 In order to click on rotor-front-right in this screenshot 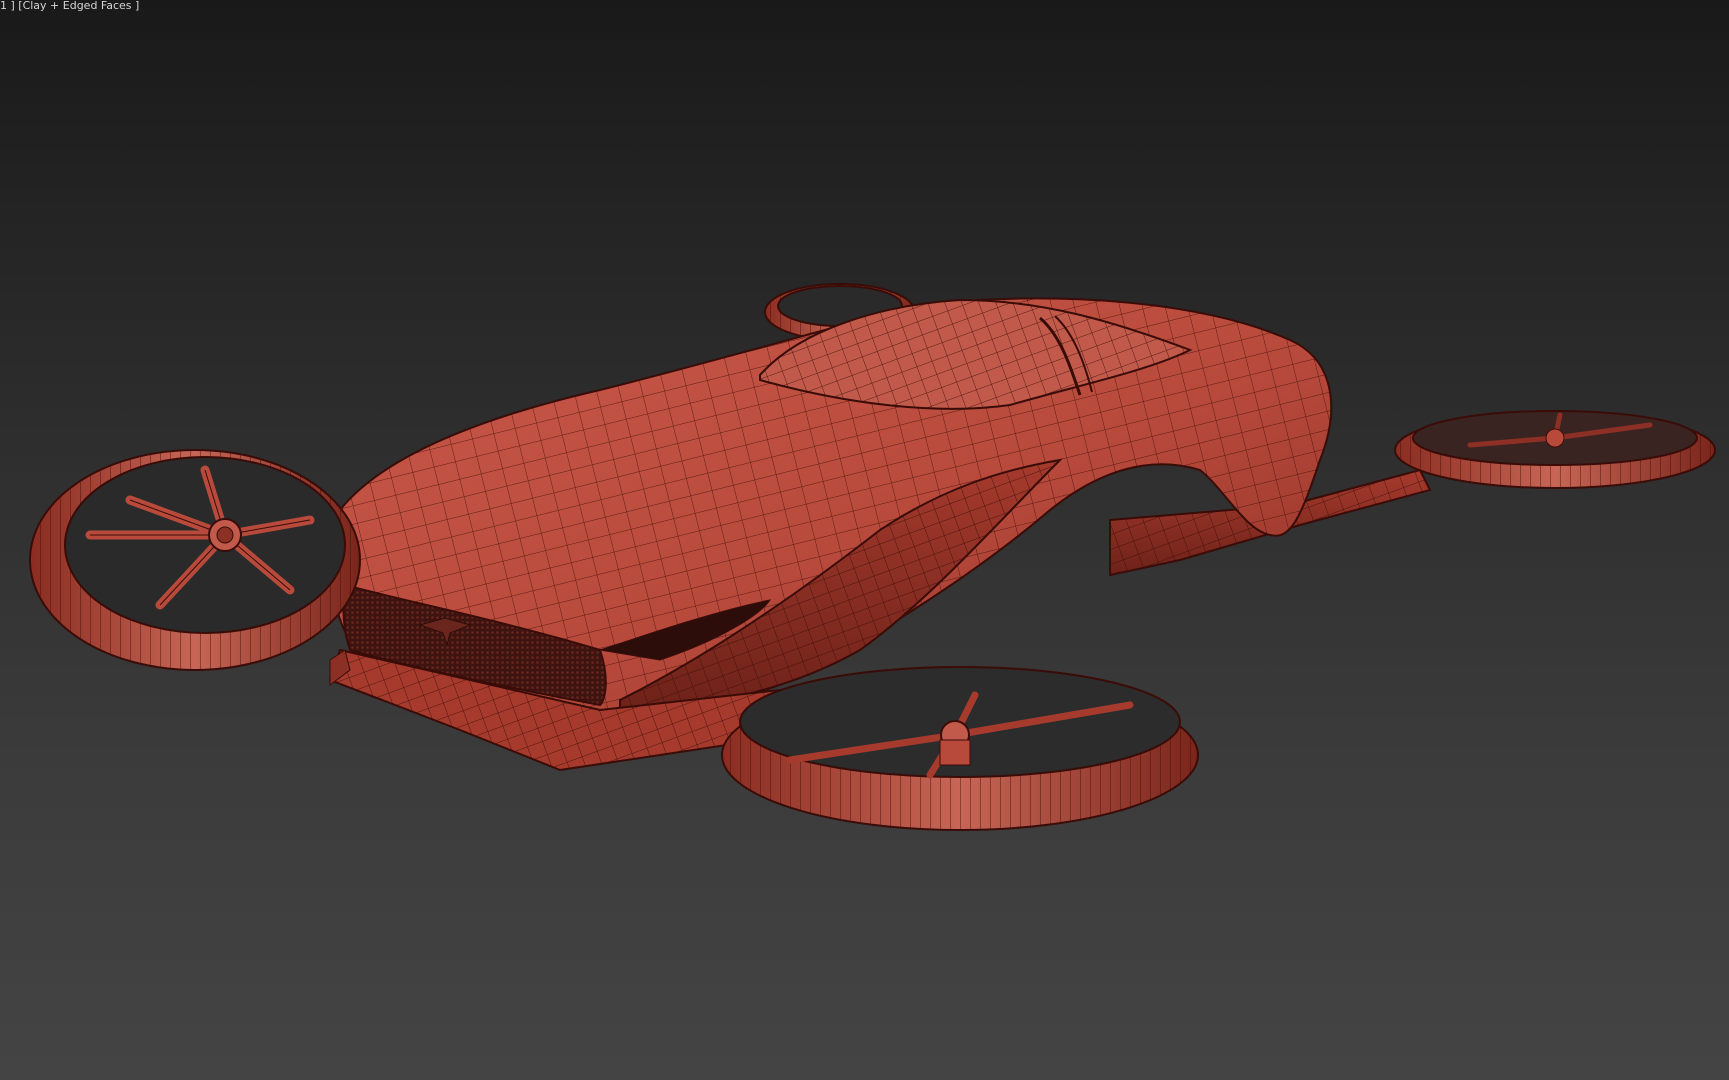, I will do `click(960, 748)`.